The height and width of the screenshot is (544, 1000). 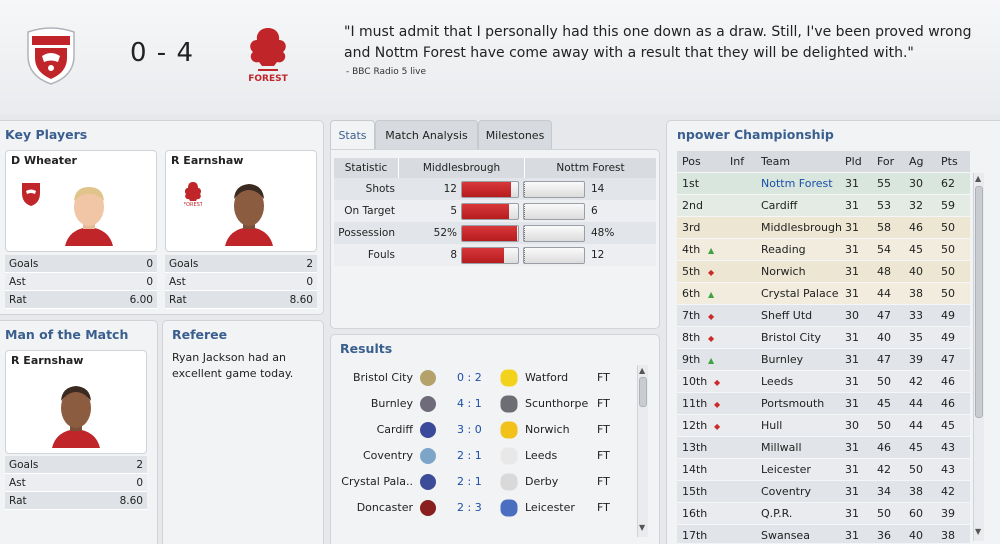 What do you see at coordinates (547, 429) in the screenshot?
I see `result-away-team: Norwich` at bounding box center [547, 429].